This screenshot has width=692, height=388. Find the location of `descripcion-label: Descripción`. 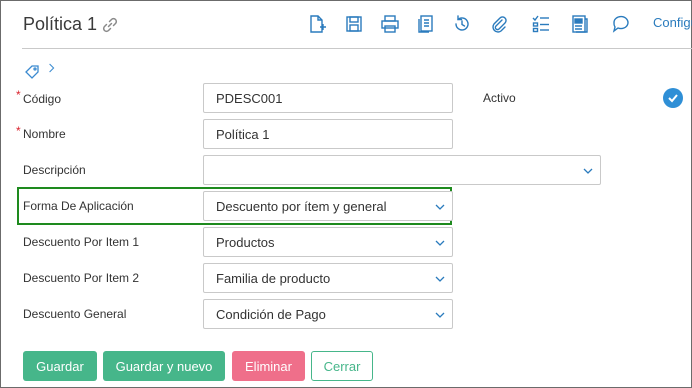

descripcion-label: Descripción is located at coordinates (54, 170).